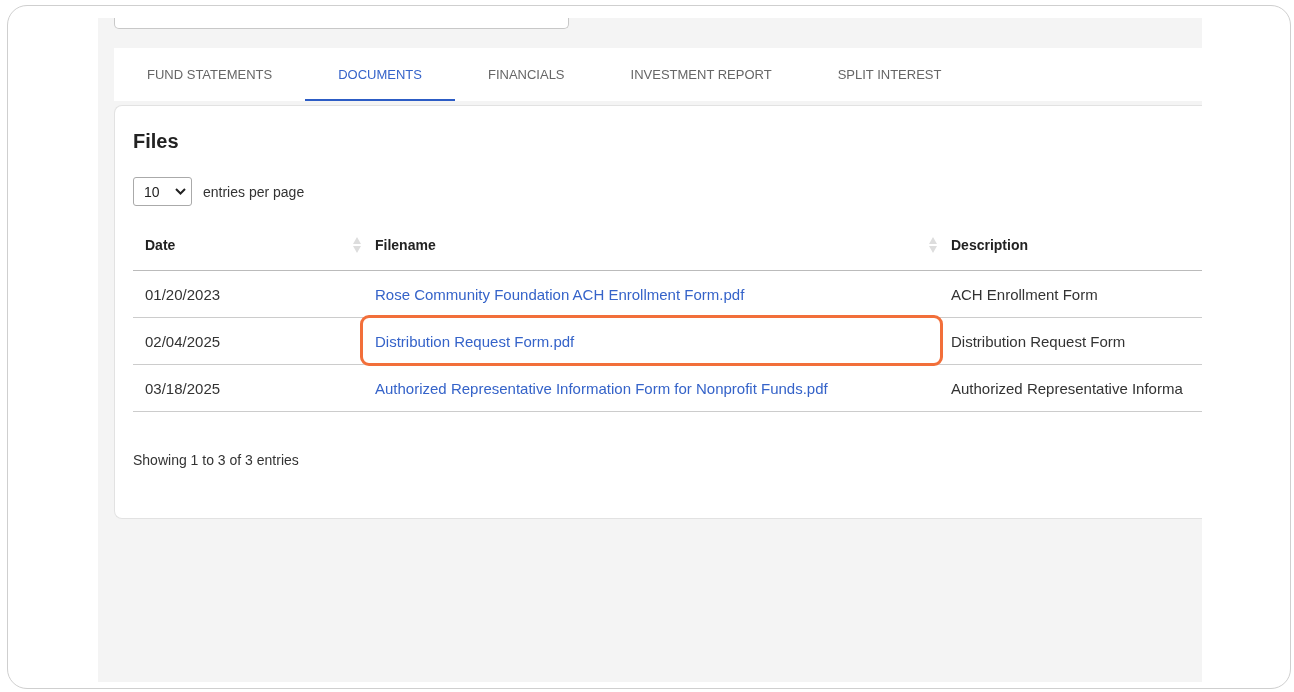  Describe the element at coordinates (526, 74) in the screenshot. I see `tab: FINANCIALS` at that location.